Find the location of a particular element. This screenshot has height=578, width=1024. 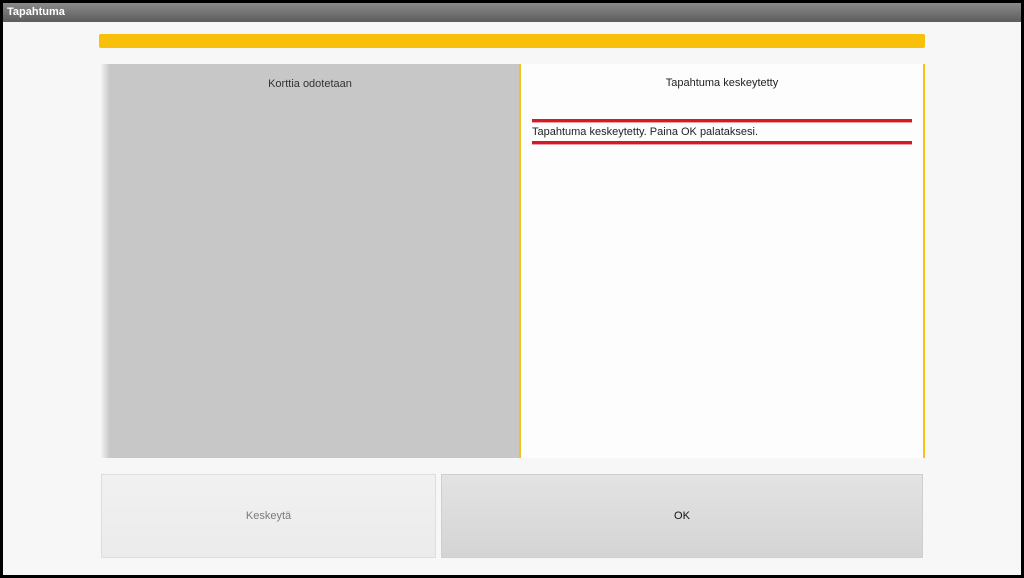

card-wait-title: Korttia odotetaan is located at coordinates (310, 84).